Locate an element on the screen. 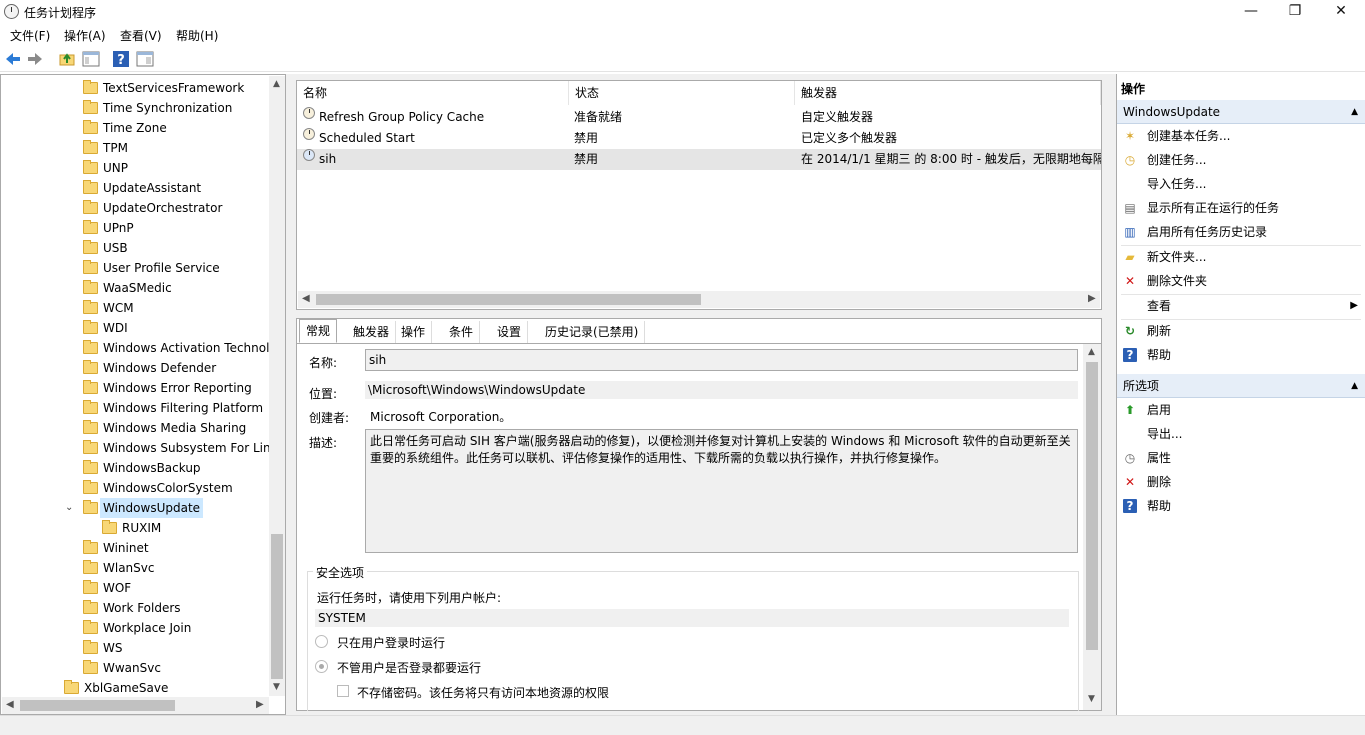 The width and height of the screenshot is (1365, 735). column-header-trigger: 触发器 is located at coordinates (948, 93).